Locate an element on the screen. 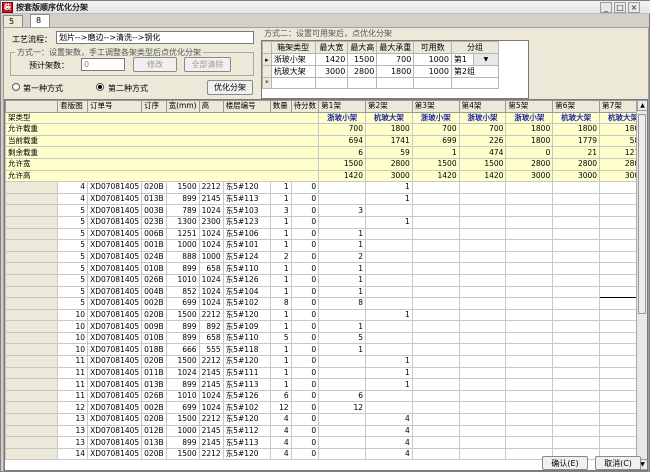 This screenshot has width=650, height=472. grid-cell: 2212 is located at coordinates (211, 454).